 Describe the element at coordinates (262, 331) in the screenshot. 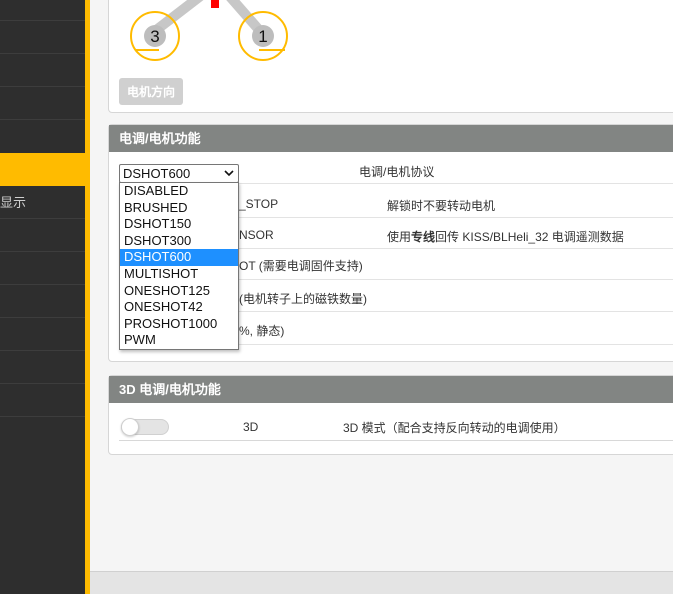

I see `feature-name: %, 静态)` at that location.